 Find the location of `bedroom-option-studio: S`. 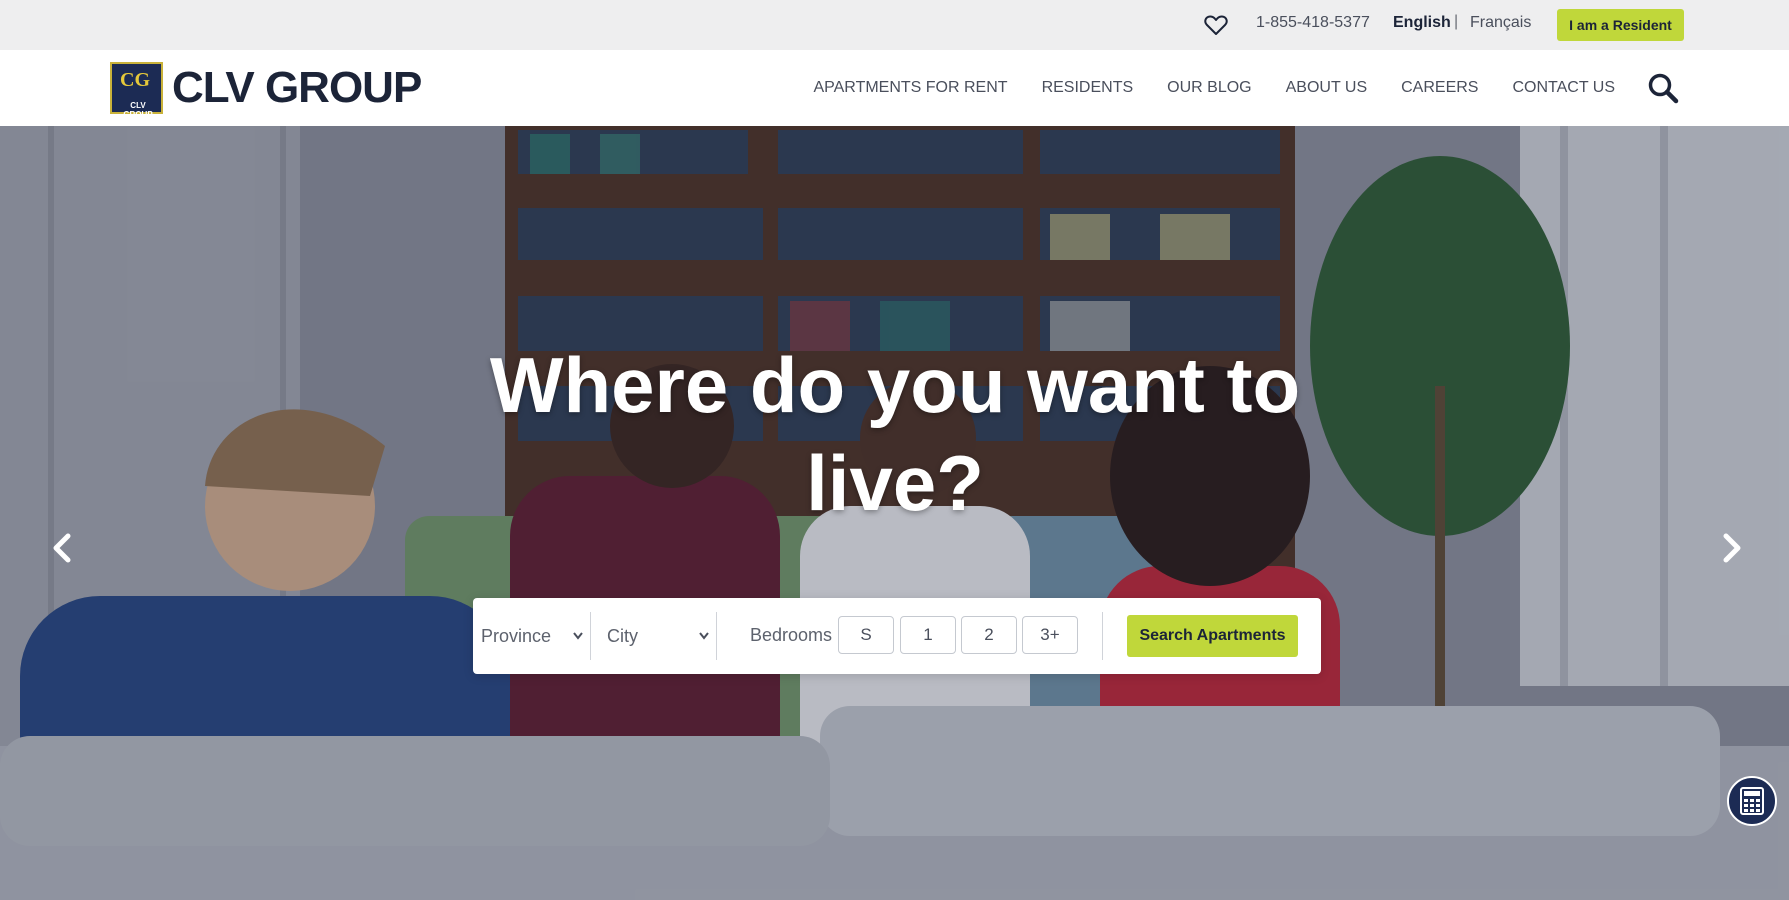

bedroom-option-studio: S is located at coordinates (866, 635).